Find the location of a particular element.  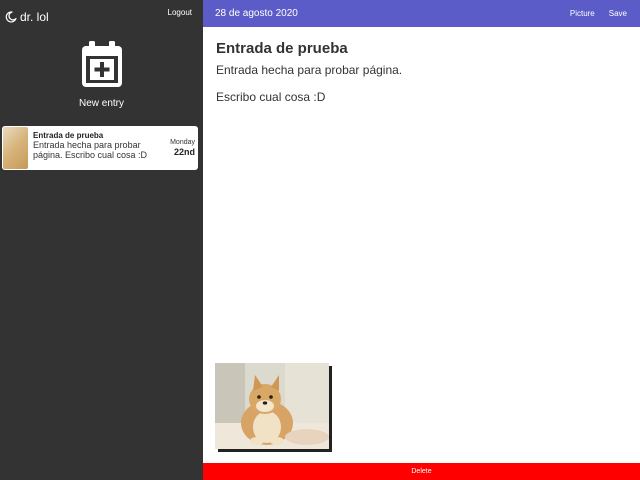

new-entry-label: New entry is located at coordinates (101, 103).